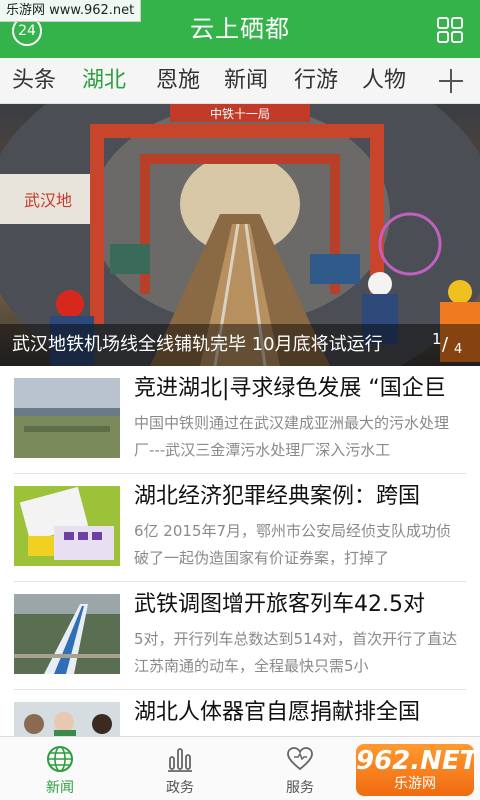 The width and height of the screenshot is (480, 800). I want to click on nav-service: 服务, so click(300, 768).